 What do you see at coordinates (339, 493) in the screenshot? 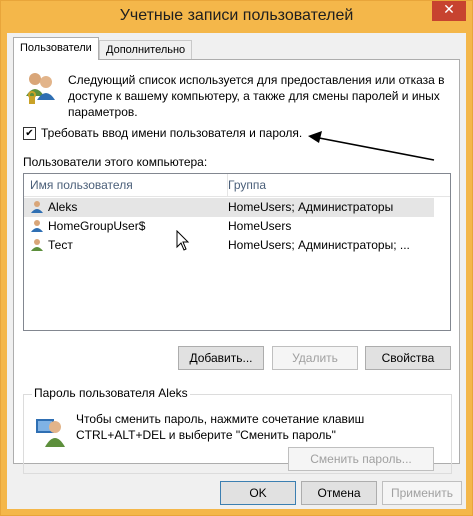
I see `cancel-button: Отмена` at bounding box center [339, 493].